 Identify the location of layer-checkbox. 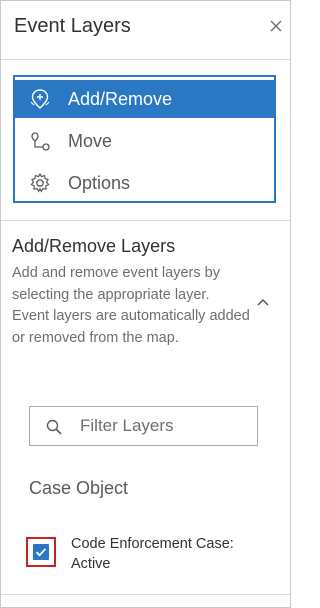
(41, 552).